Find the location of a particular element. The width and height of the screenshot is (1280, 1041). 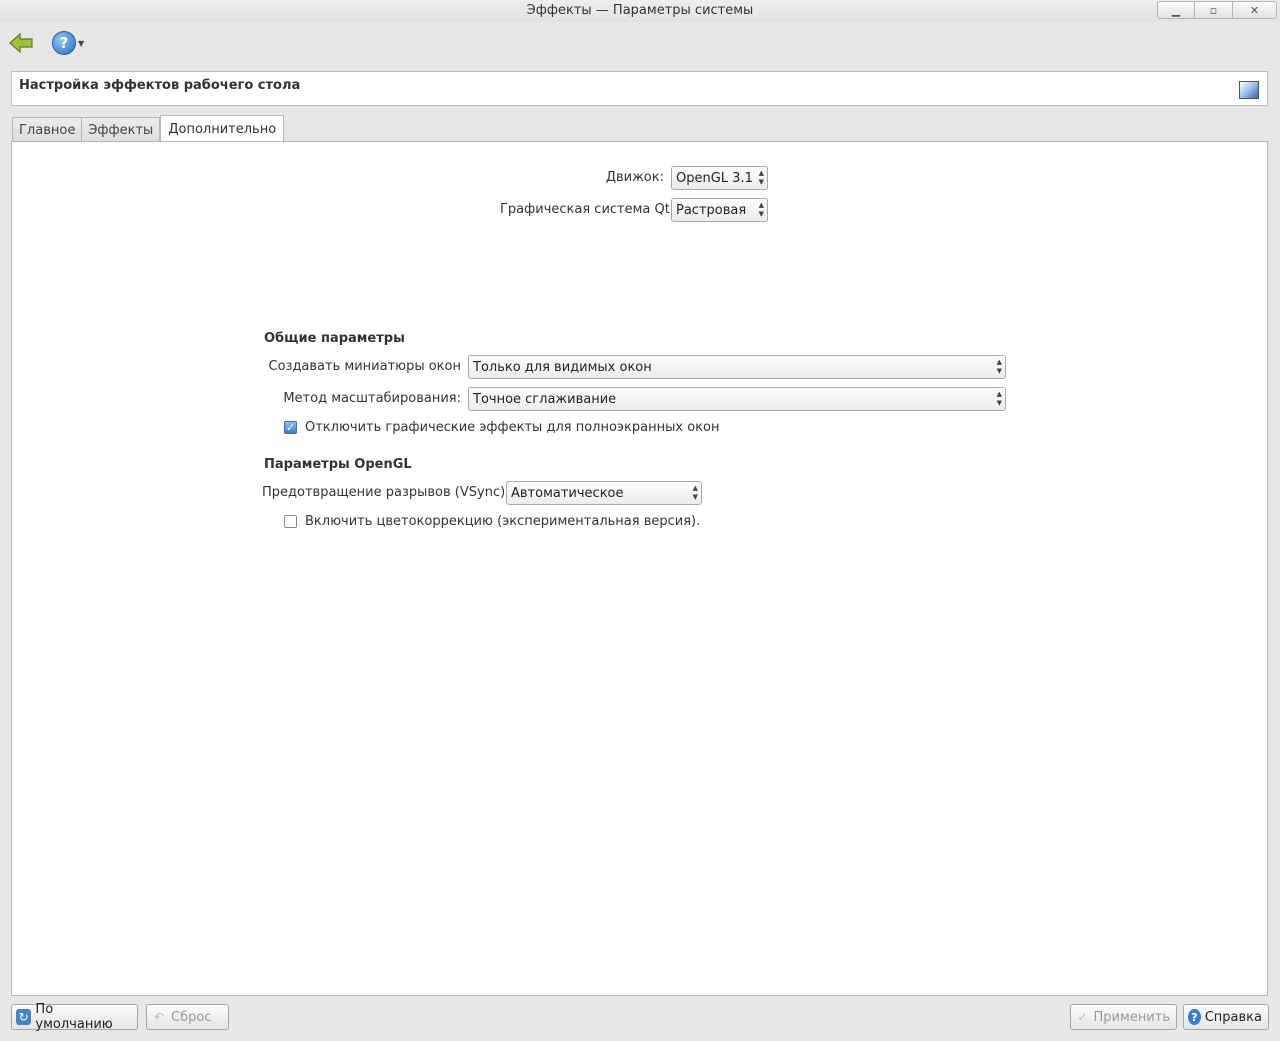

maximize-button: ▫ is located at coordinates (1214, 10).